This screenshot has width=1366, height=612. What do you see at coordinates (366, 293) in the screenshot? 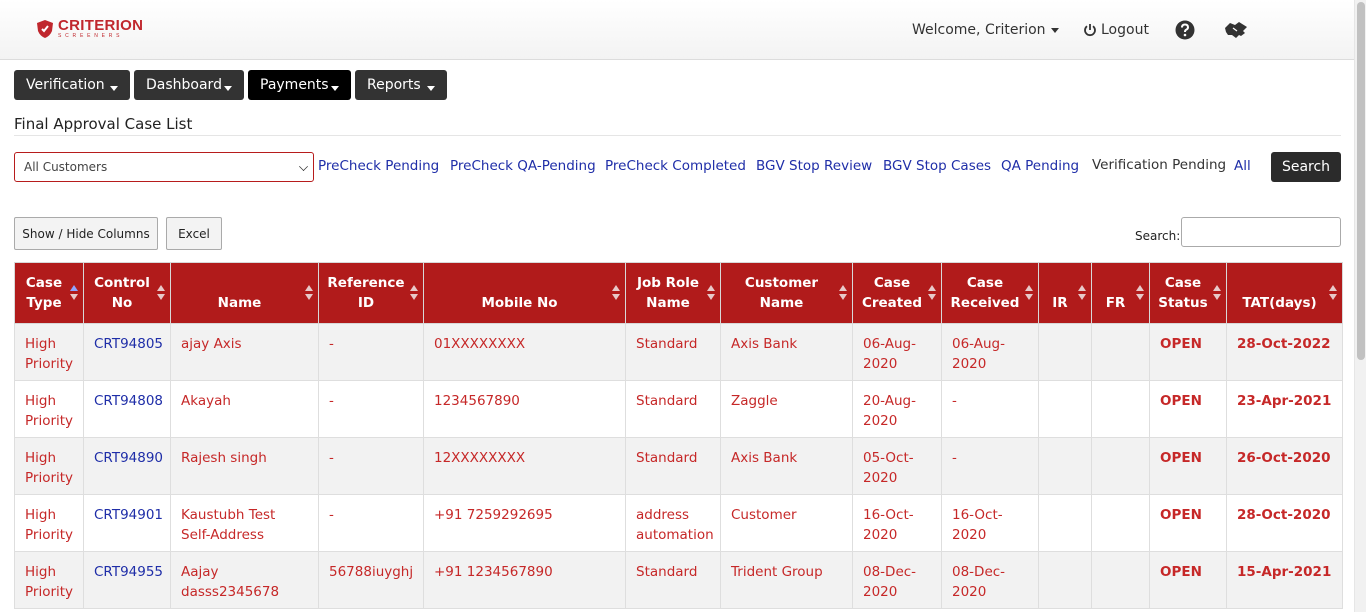
I see `column-header: Reference ID` at bounding box center [366, 293].